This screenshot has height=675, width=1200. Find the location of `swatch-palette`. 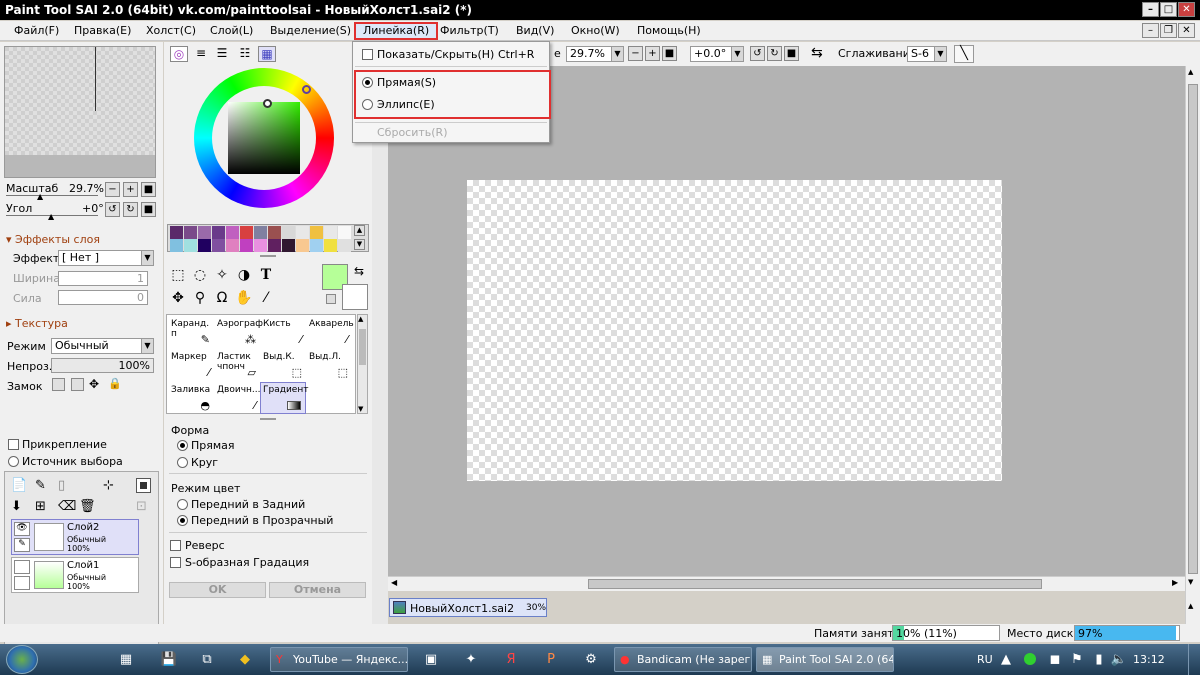

swatch-palette is located at coordinates (268, 238).